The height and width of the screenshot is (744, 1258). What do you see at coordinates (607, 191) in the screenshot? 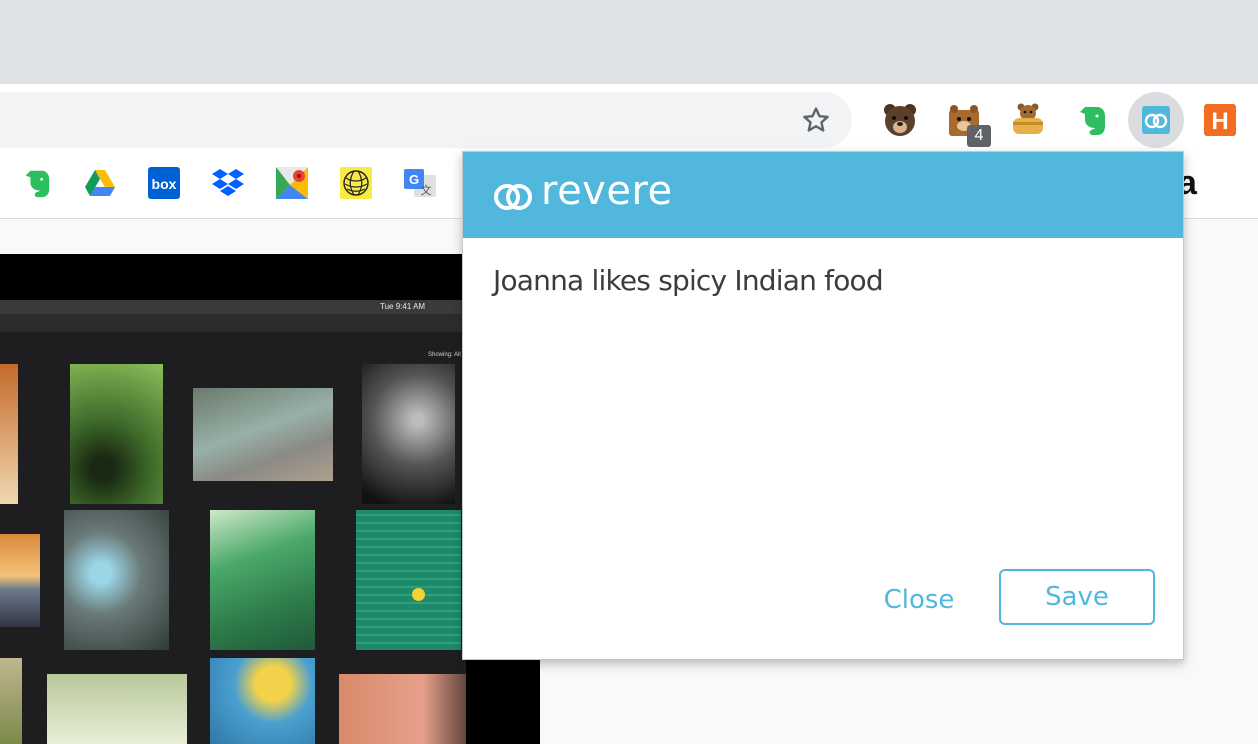
I see `revere-brand-name: revere` at bounding box center [607, 191].